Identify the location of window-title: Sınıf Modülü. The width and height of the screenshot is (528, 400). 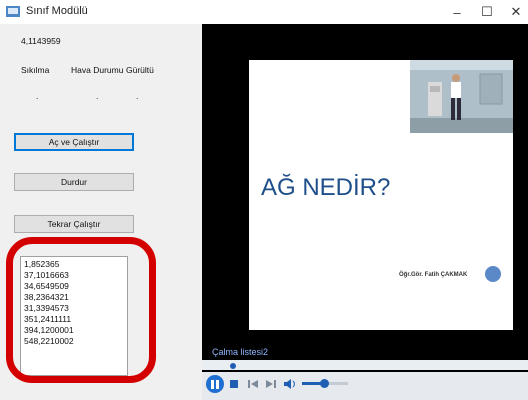
(57, 11).